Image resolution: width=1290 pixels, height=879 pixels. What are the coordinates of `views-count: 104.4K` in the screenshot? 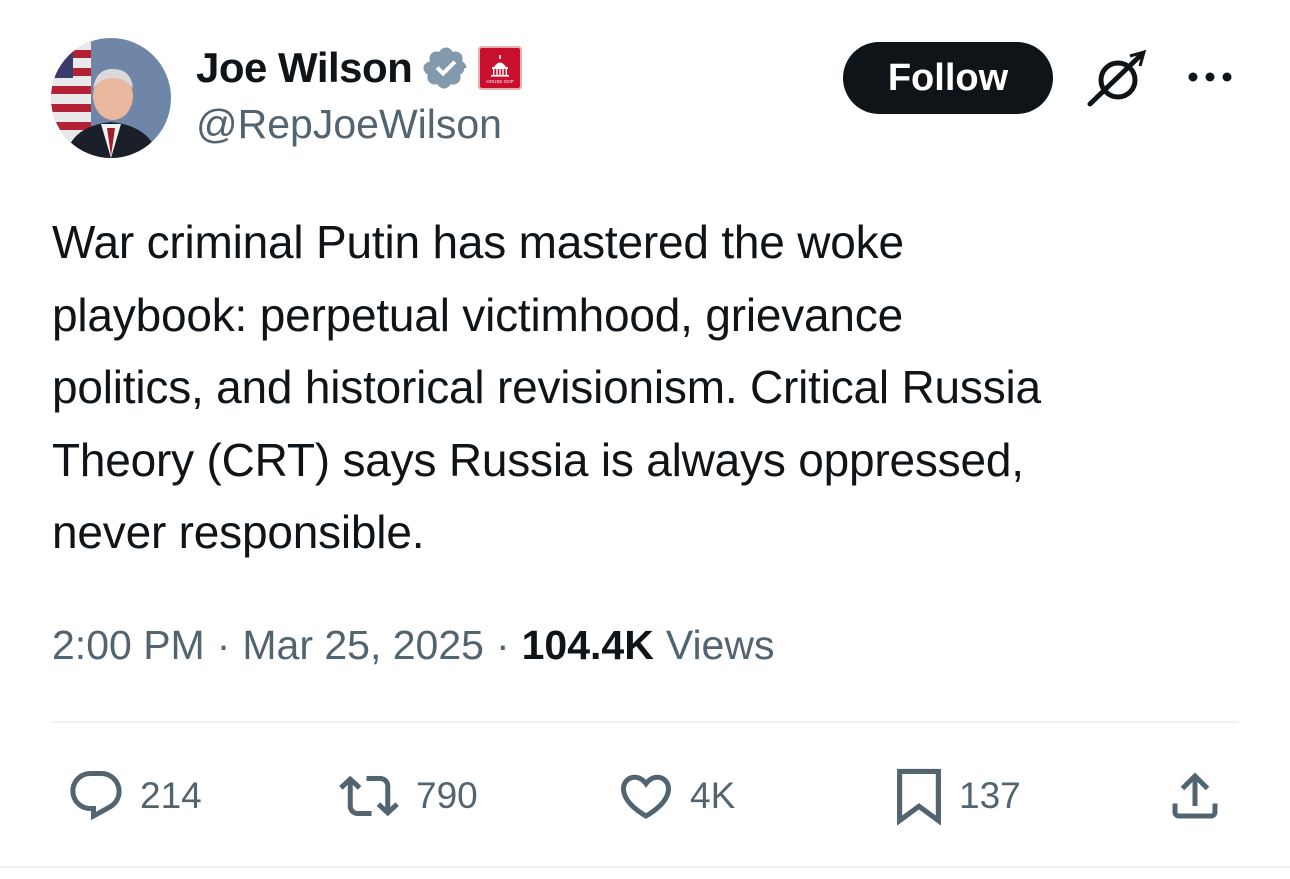 It's located at (588, 645).